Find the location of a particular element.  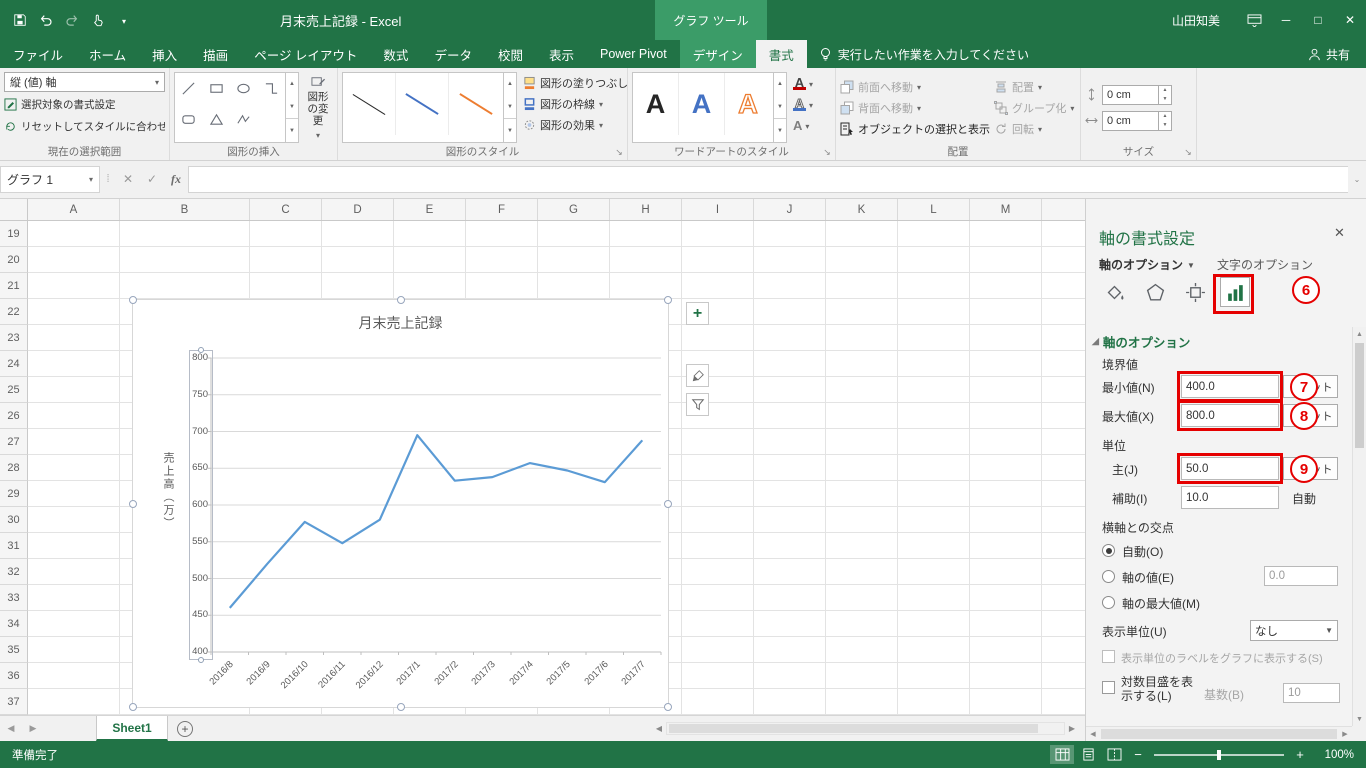

minor-unit-input is located at coordinates (1230, 497).